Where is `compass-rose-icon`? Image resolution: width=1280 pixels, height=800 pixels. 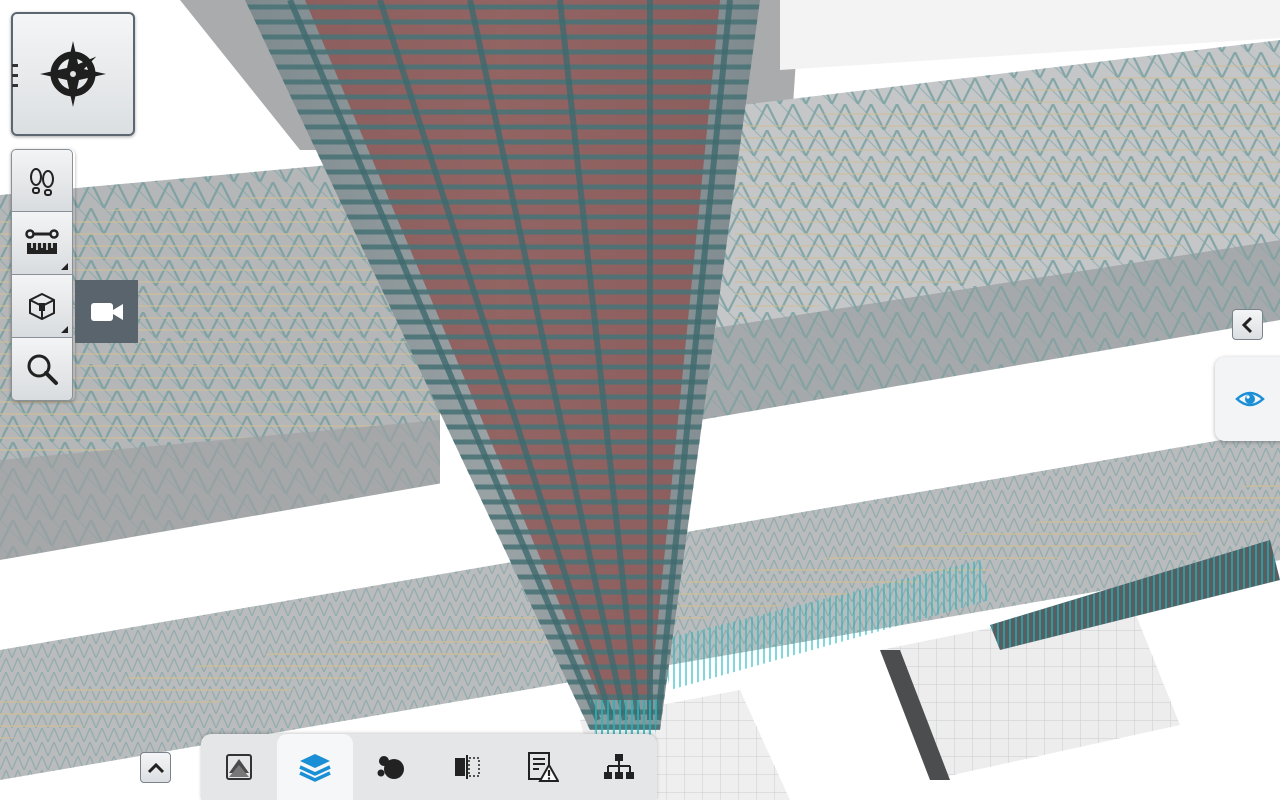
compass-rose-icon is located at coordinates (73, 74).